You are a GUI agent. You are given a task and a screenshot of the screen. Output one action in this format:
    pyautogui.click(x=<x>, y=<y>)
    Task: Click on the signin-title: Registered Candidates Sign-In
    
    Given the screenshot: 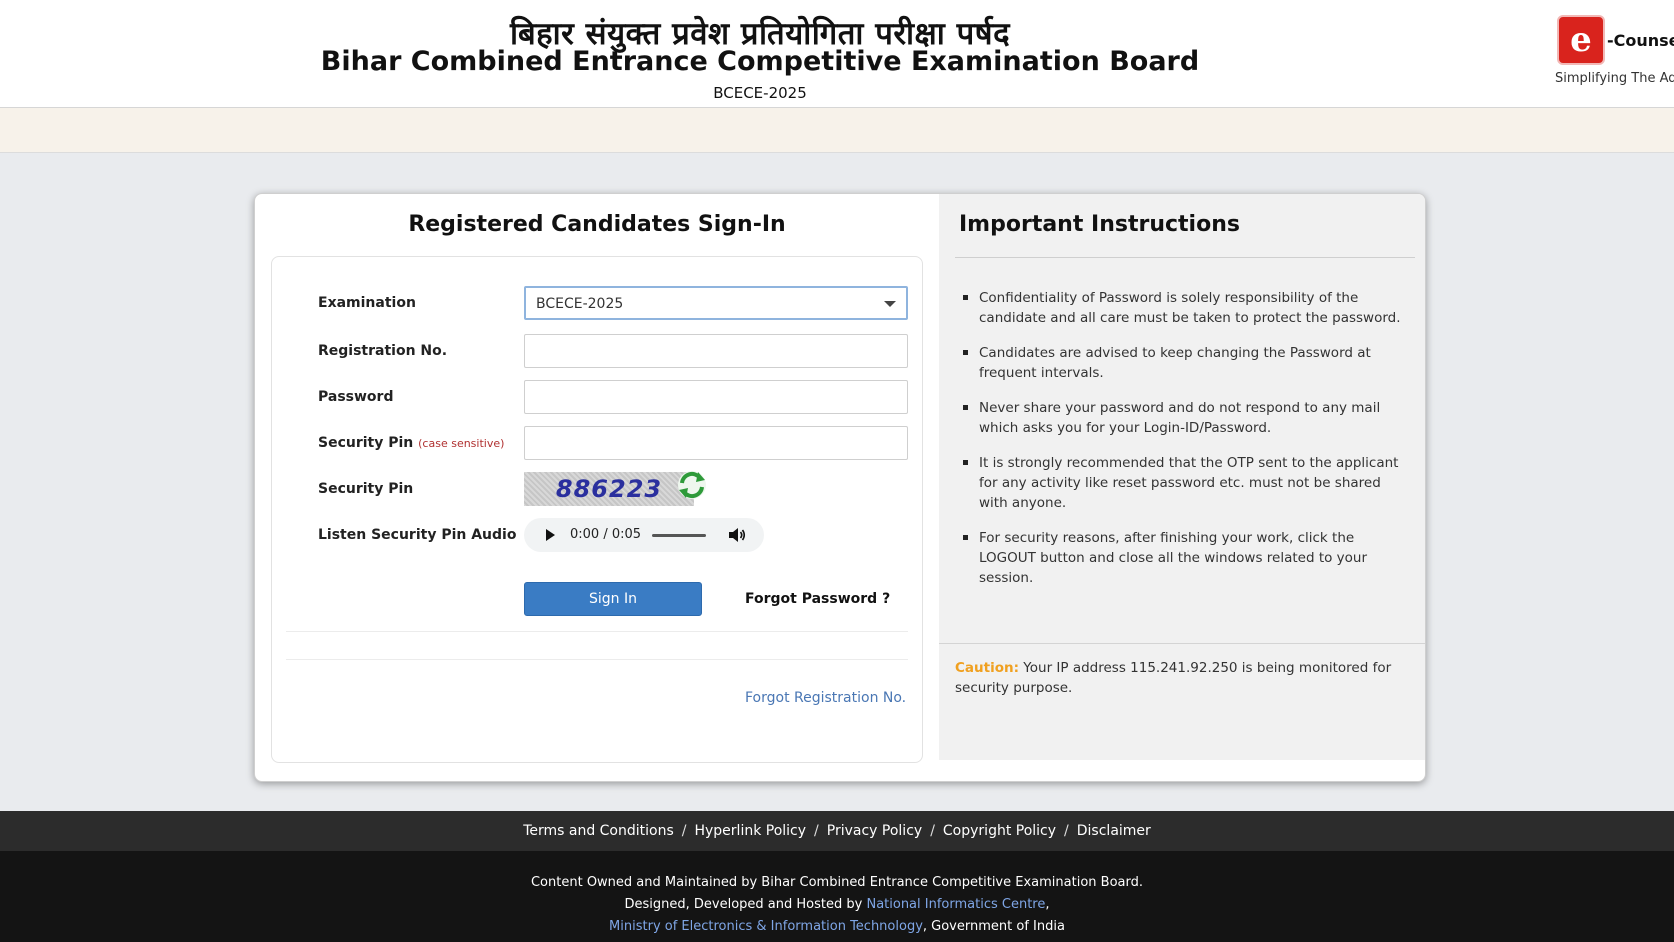 What is the action you would take?
    pyautogui.click(x=597, y=224)
    